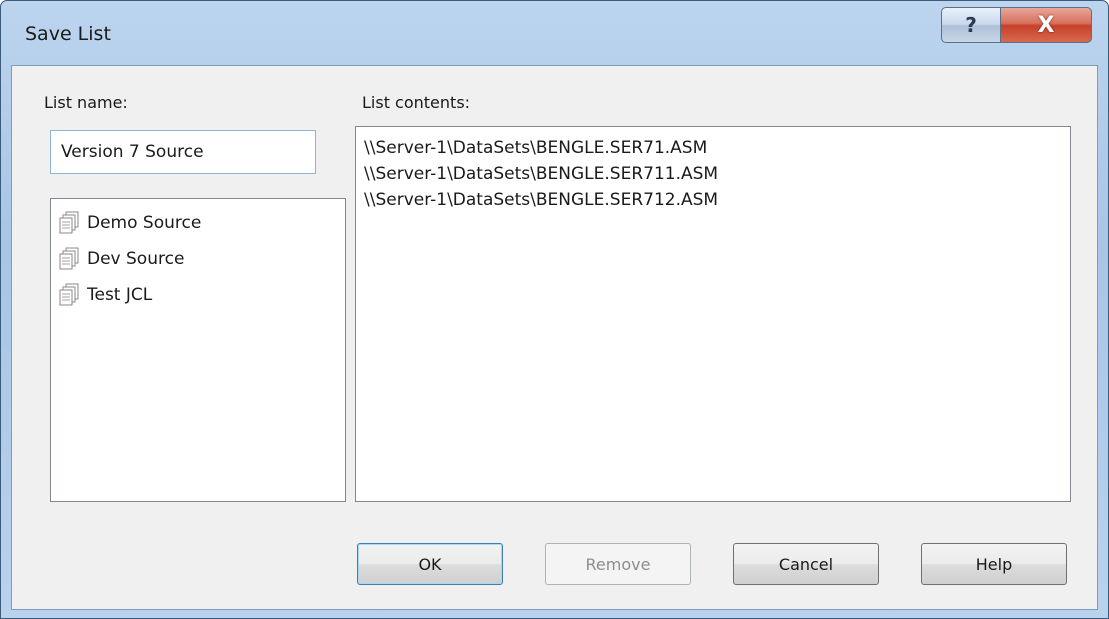 The image size is (1109, 619). Describe the element at coordinates (144, 223) in the screenshot. I see `list-item-label: Demo Source` at that location.